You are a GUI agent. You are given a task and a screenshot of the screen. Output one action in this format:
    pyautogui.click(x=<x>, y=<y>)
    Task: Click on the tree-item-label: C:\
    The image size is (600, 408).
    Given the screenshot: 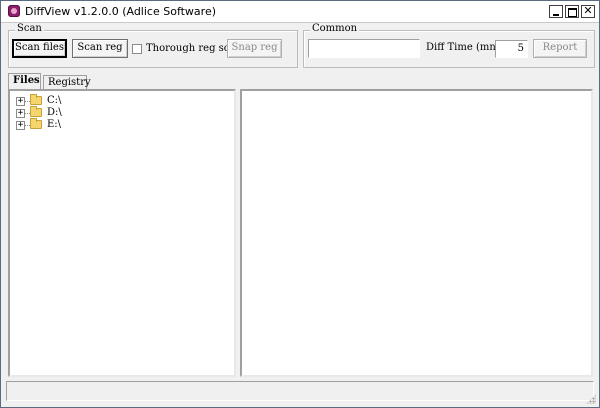 What is the action you would take?
    pyautogui.click(x=54, y=100)
    